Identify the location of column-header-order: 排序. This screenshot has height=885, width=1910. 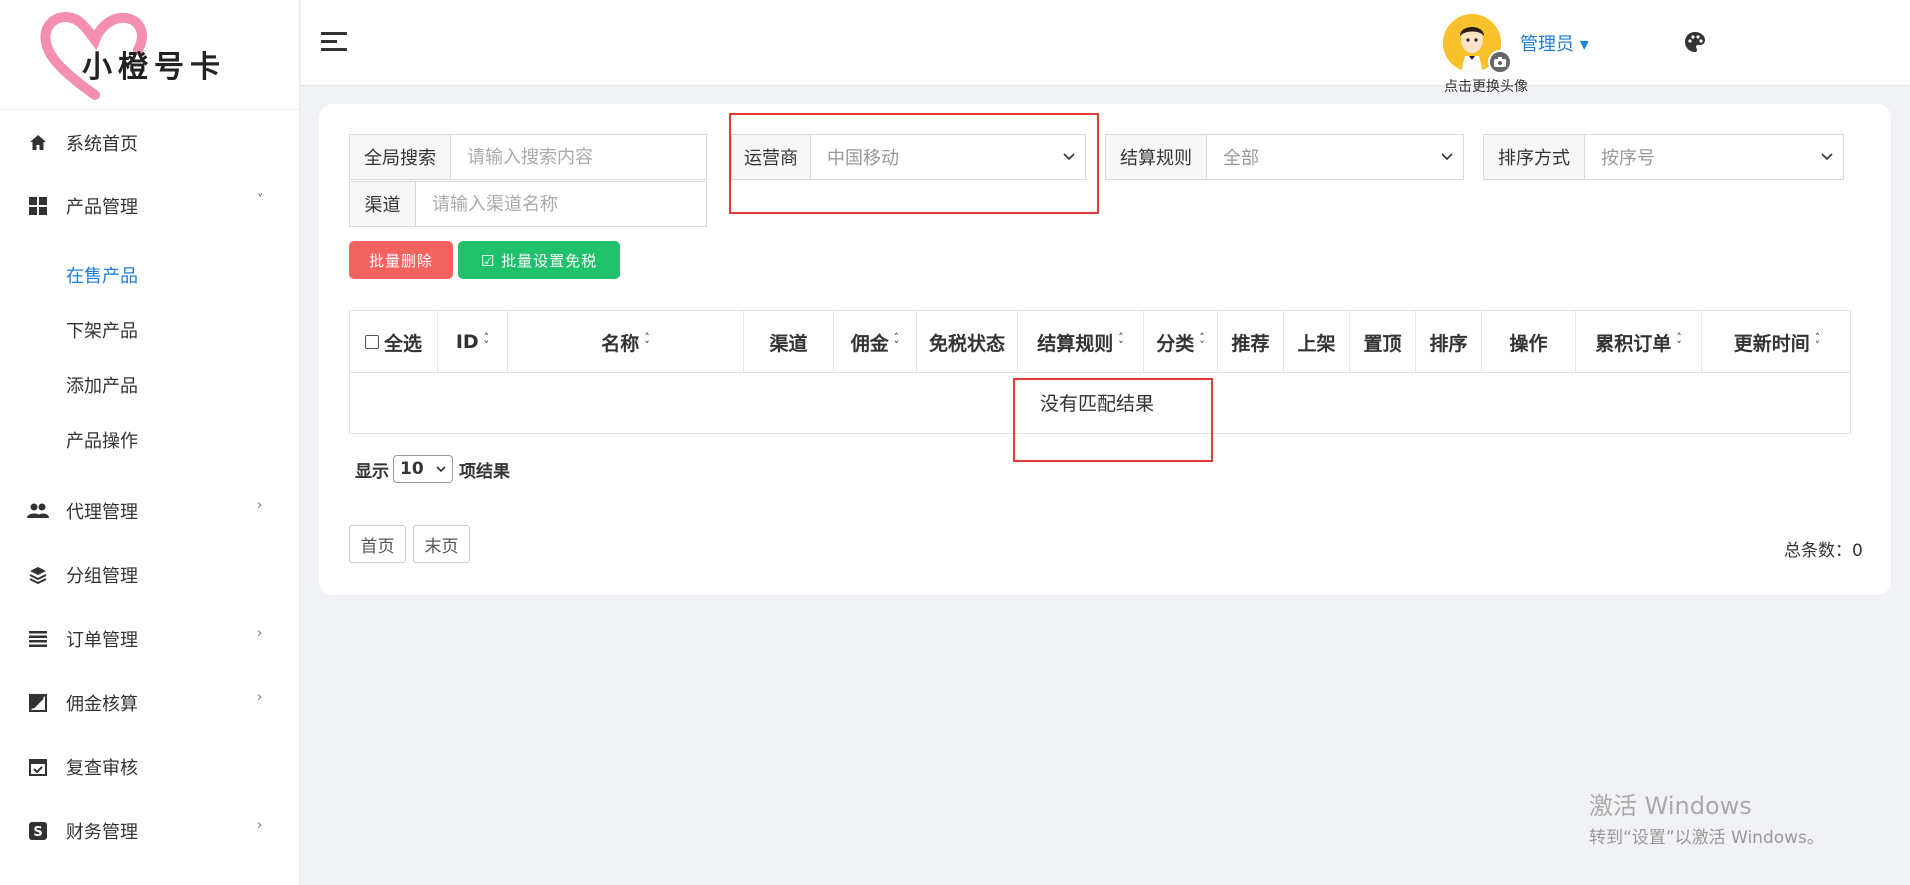
(1449, 342).